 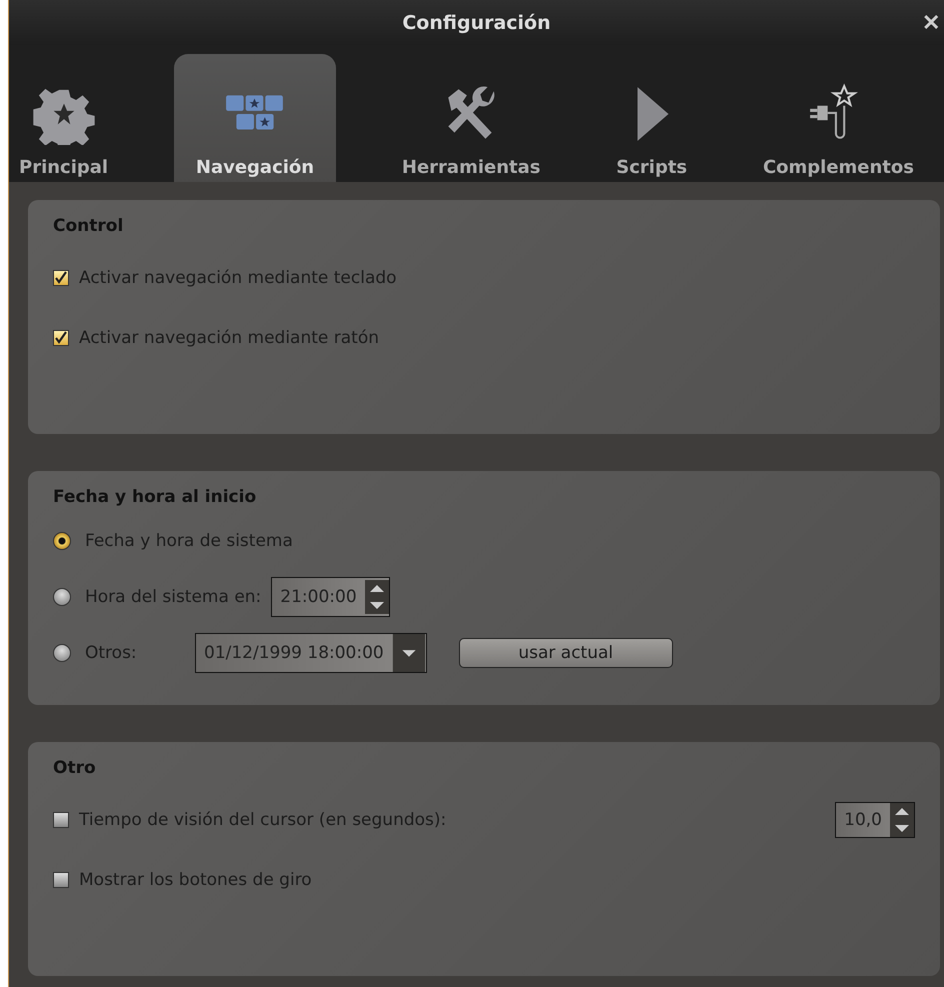 What do you see at coordinates (155, 497) in the screenshot?
I see `section-title: Fecha y hora al inicio` at bounding box center [155, 497].